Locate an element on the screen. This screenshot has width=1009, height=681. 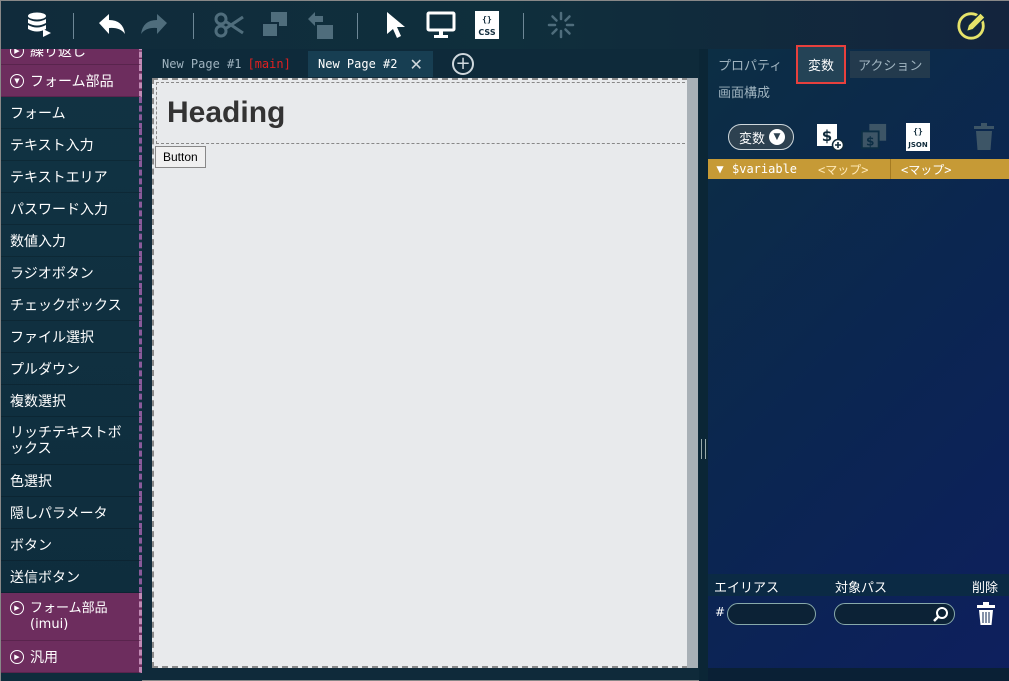
palette-category-form-imui: ▶ フォーム部品 (imui) is located at coordinates (71, 617).